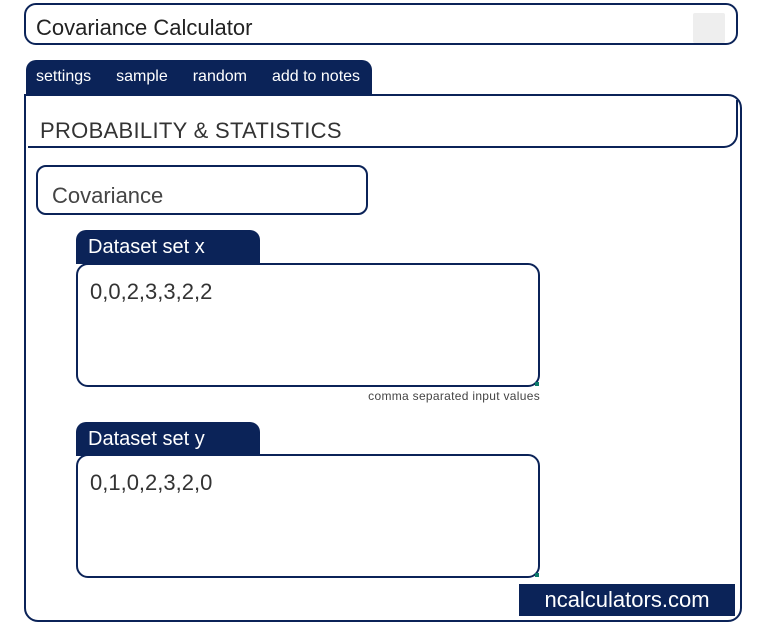 The height and width of the screenshot is (623, 762). I want to click on section-heading: PROBABILITY & STATISTICS, so click(383, 124).